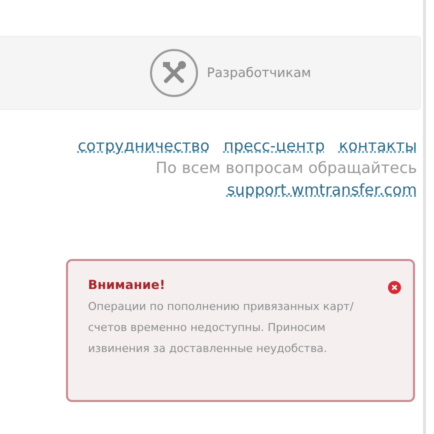 This screenshot has height=434, width=434. I want to click on support-text: По всем вопросам обращайтесь, so click(286, 168).